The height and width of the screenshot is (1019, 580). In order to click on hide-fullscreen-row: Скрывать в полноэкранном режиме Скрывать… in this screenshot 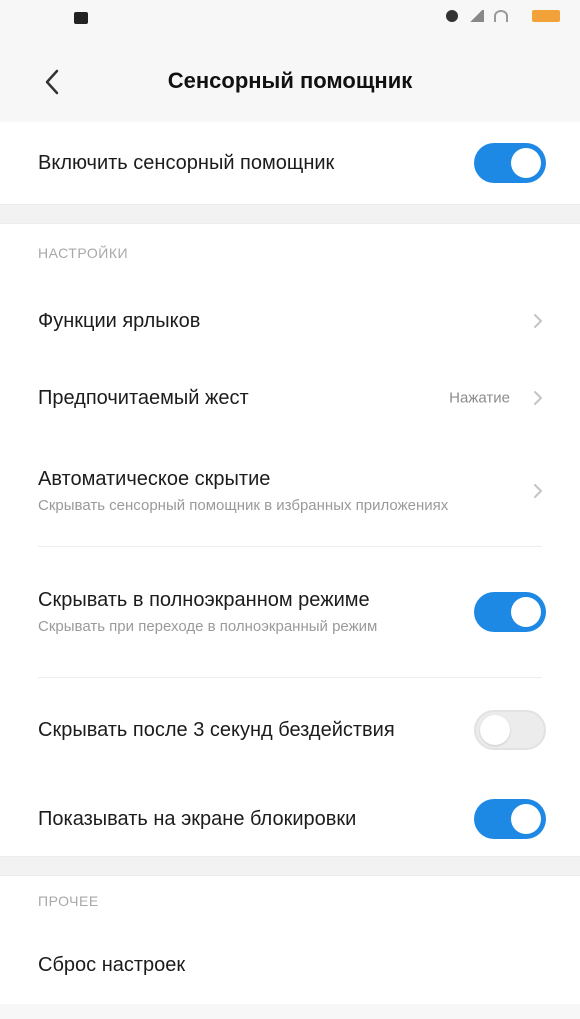, I will do `click(290, 612)`.